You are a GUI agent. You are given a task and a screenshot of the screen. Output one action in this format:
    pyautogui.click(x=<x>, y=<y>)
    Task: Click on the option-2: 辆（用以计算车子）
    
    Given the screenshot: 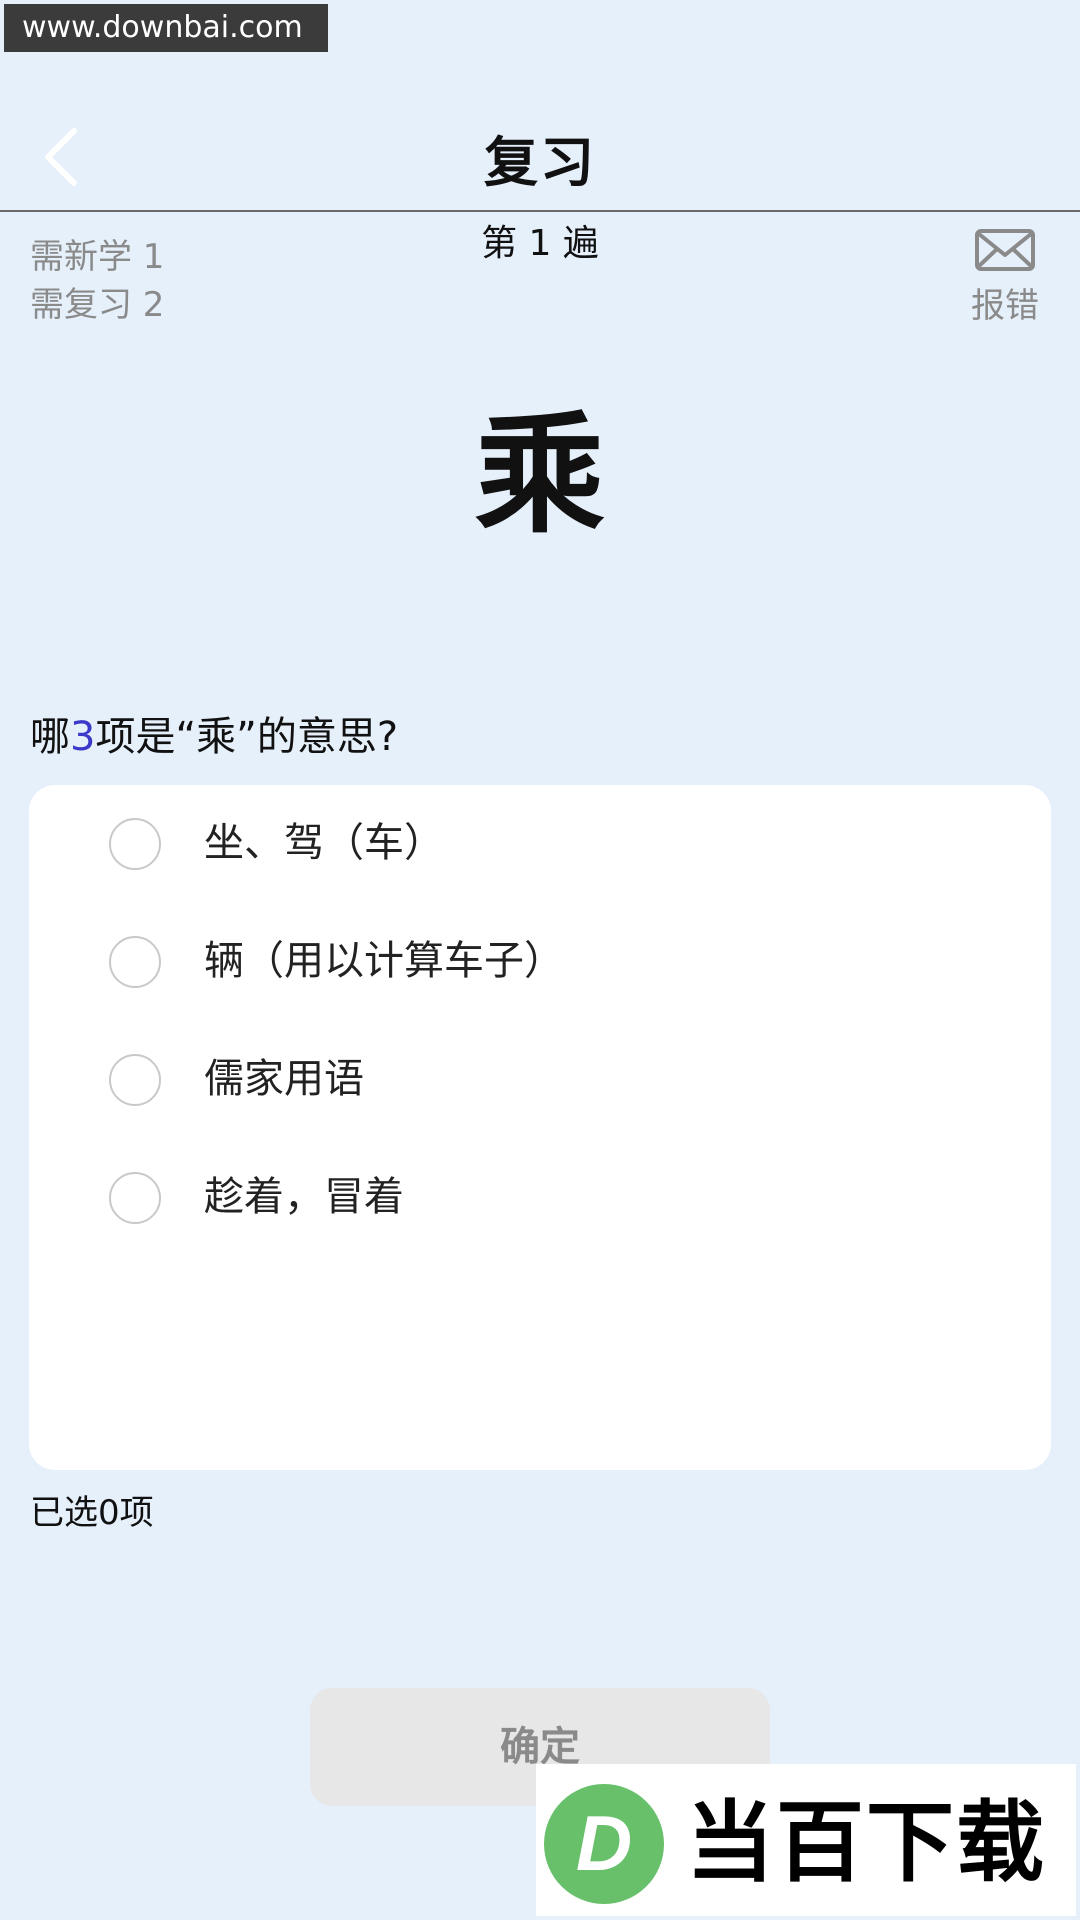 What is the action you would take?
    pyautogui.click(x=544, y=961)
    